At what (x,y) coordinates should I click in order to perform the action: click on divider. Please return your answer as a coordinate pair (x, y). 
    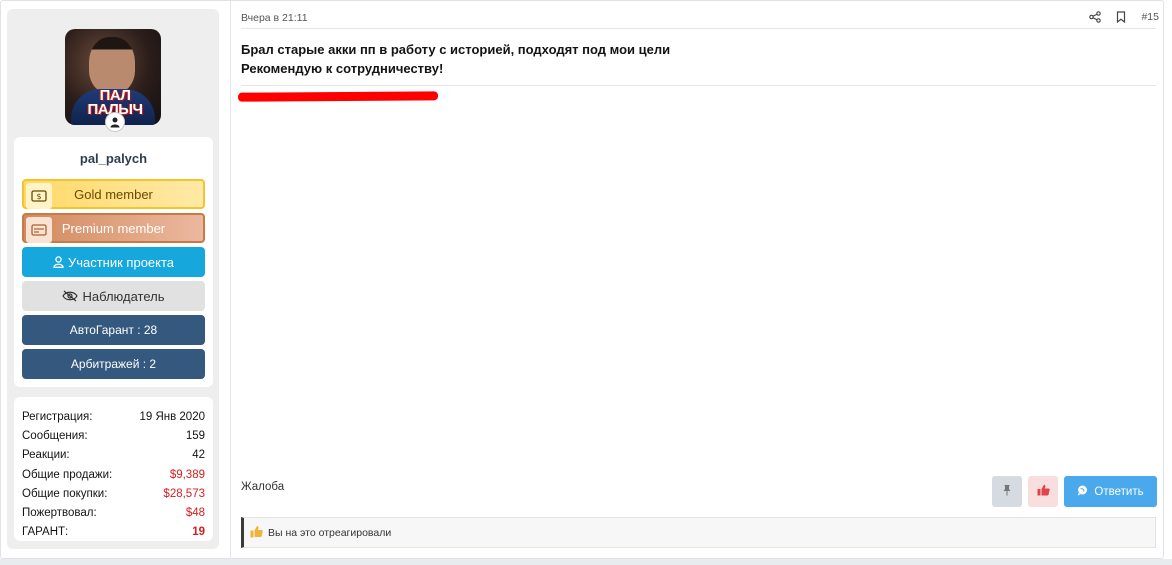
    Looking at the image, I should click on (698, 28).